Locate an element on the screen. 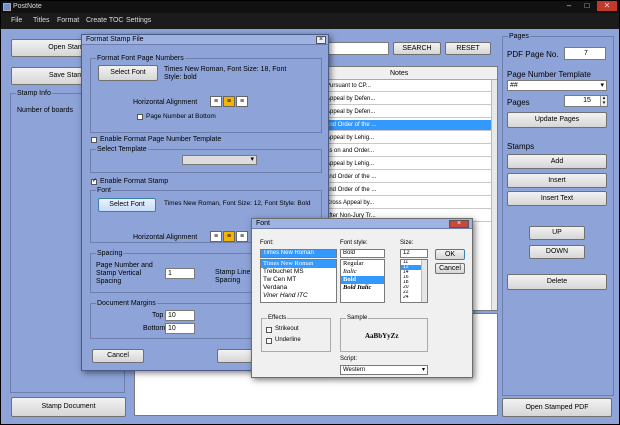  size-scrollbar is located at coordinates (424, 281).